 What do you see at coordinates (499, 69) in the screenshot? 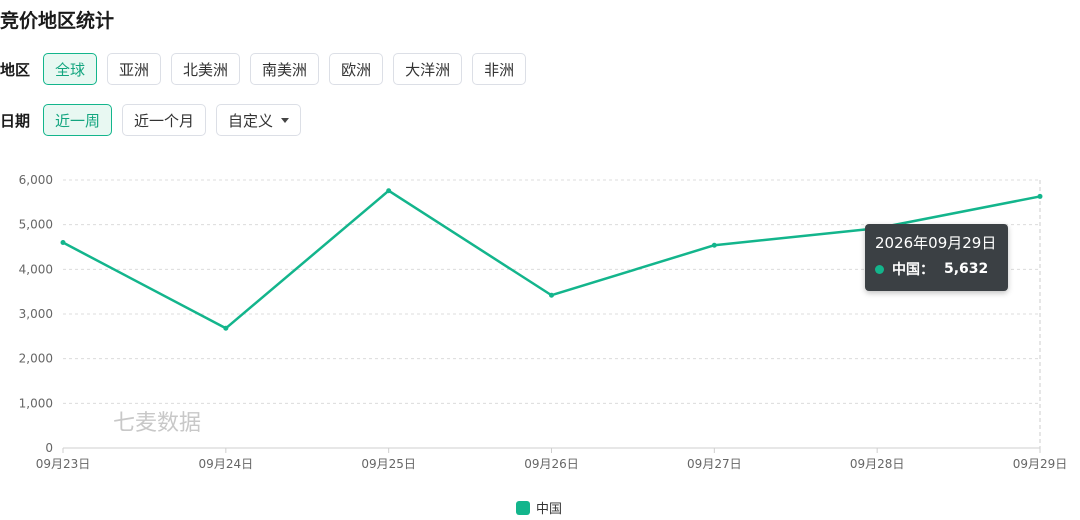
I see `region-option-africa: 非洲` at bounding box center [499, 69].